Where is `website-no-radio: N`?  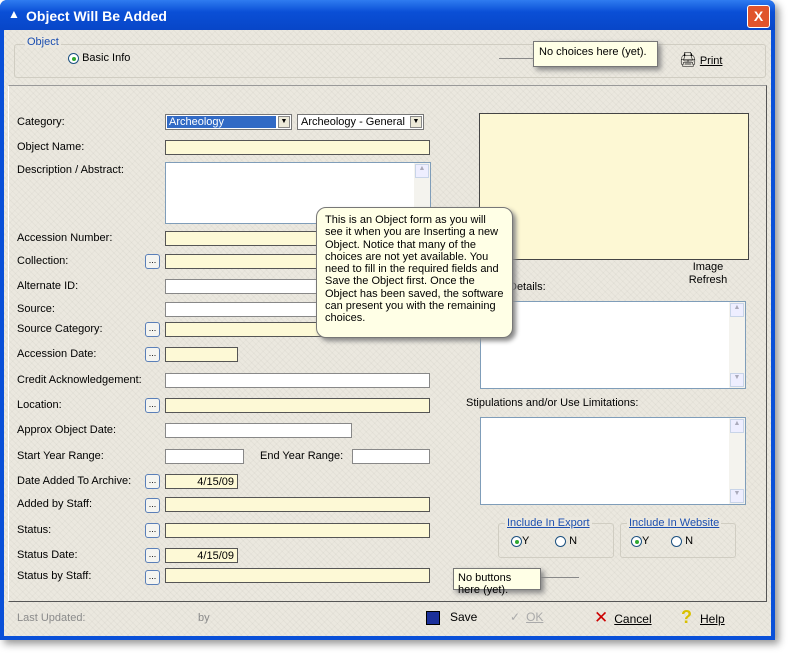
website-no-radio: N is located at coordinates (682, 541).